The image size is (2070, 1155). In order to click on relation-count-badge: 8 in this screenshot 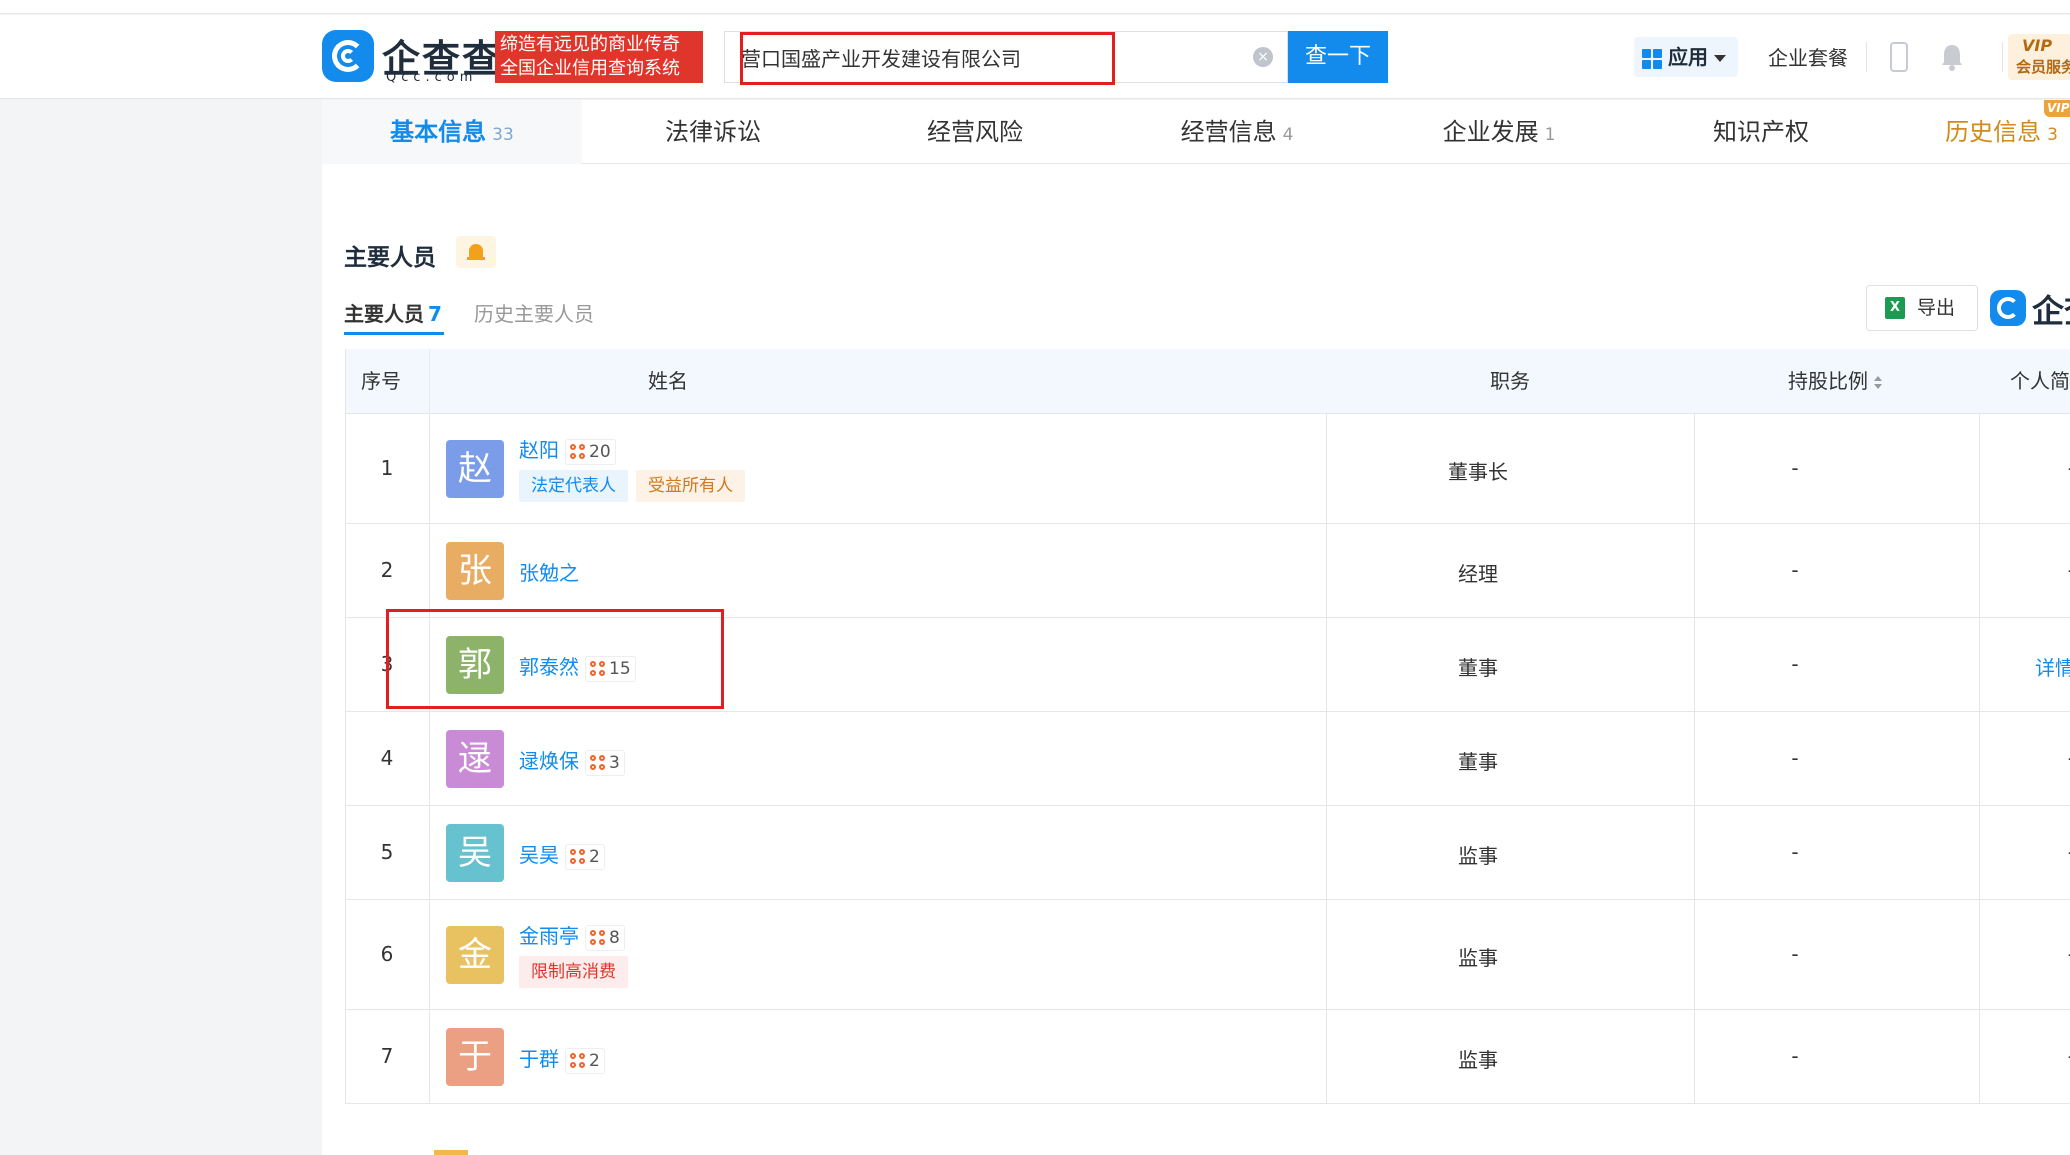, I will do `click(605, 937)`.